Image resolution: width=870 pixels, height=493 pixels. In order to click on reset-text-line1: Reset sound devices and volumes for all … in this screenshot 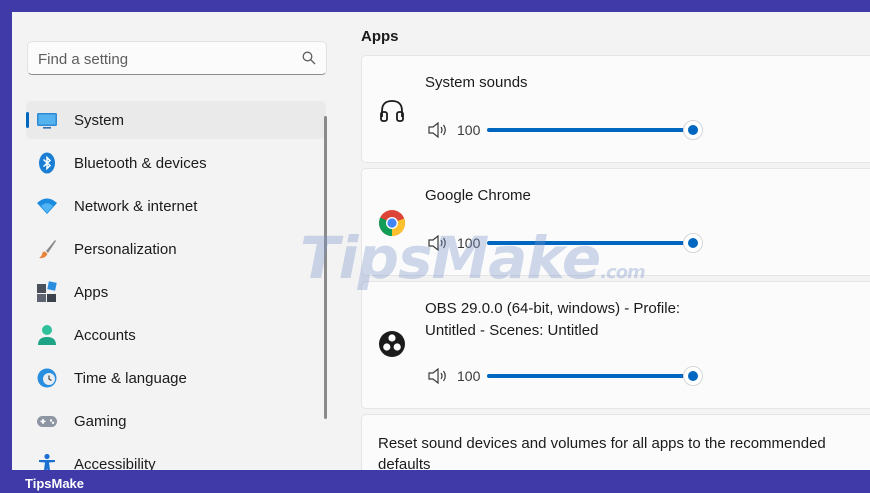, I will do `click(602, 443)`.